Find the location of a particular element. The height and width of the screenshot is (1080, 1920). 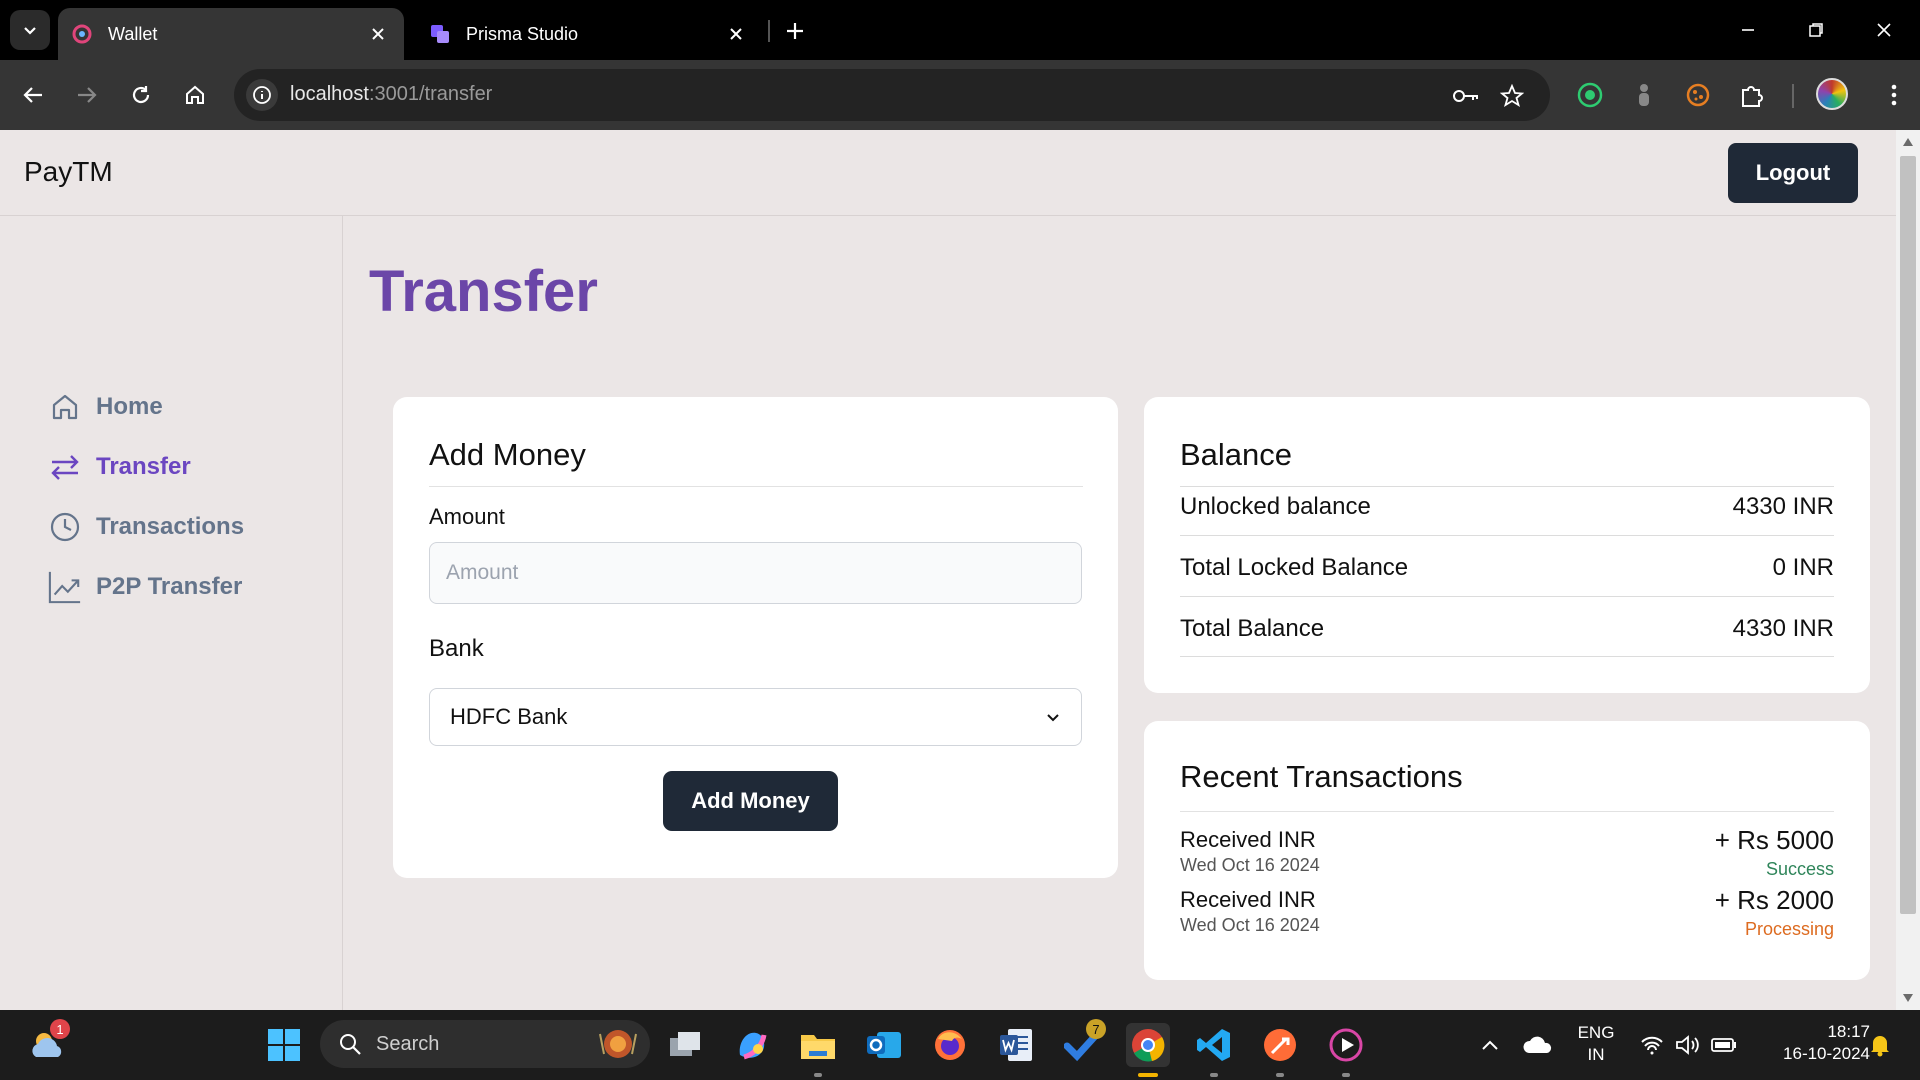

brand-logo-text: PayTM is located at coordinates (68, 172).